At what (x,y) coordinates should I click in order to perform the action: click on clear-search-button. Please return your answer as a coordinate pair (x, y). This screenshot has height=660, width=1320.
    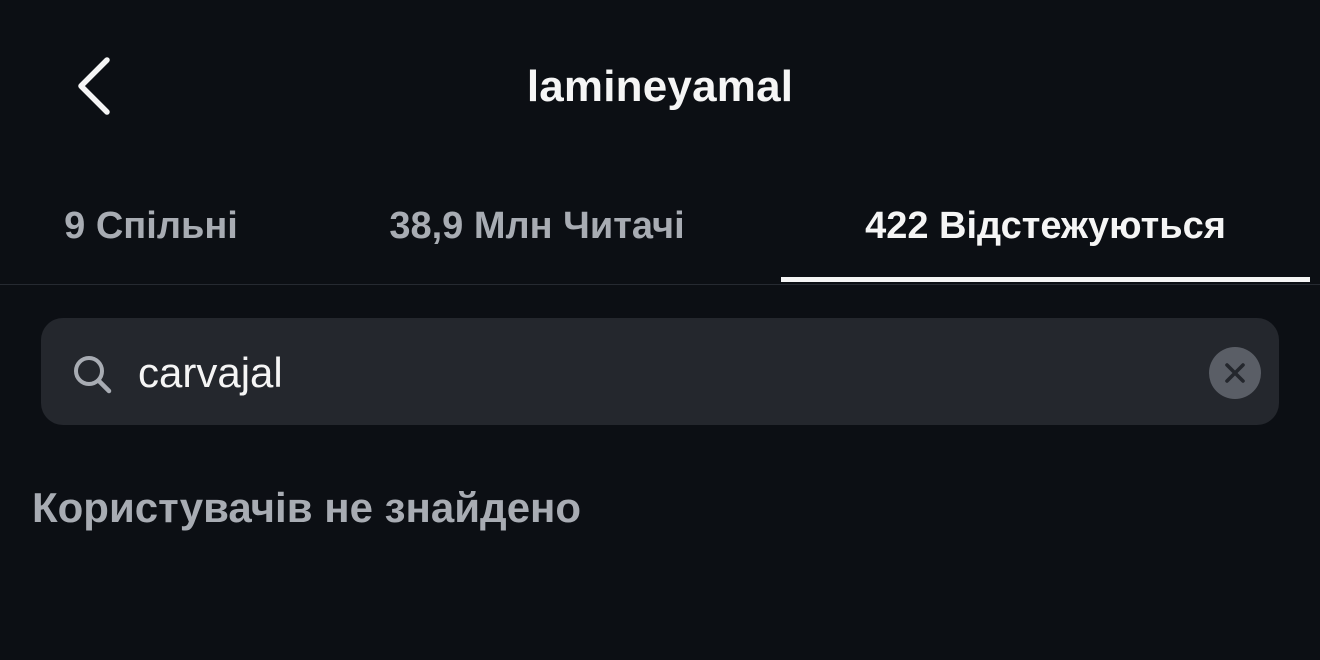
    Looking at the image, I should click on (1235, 373).